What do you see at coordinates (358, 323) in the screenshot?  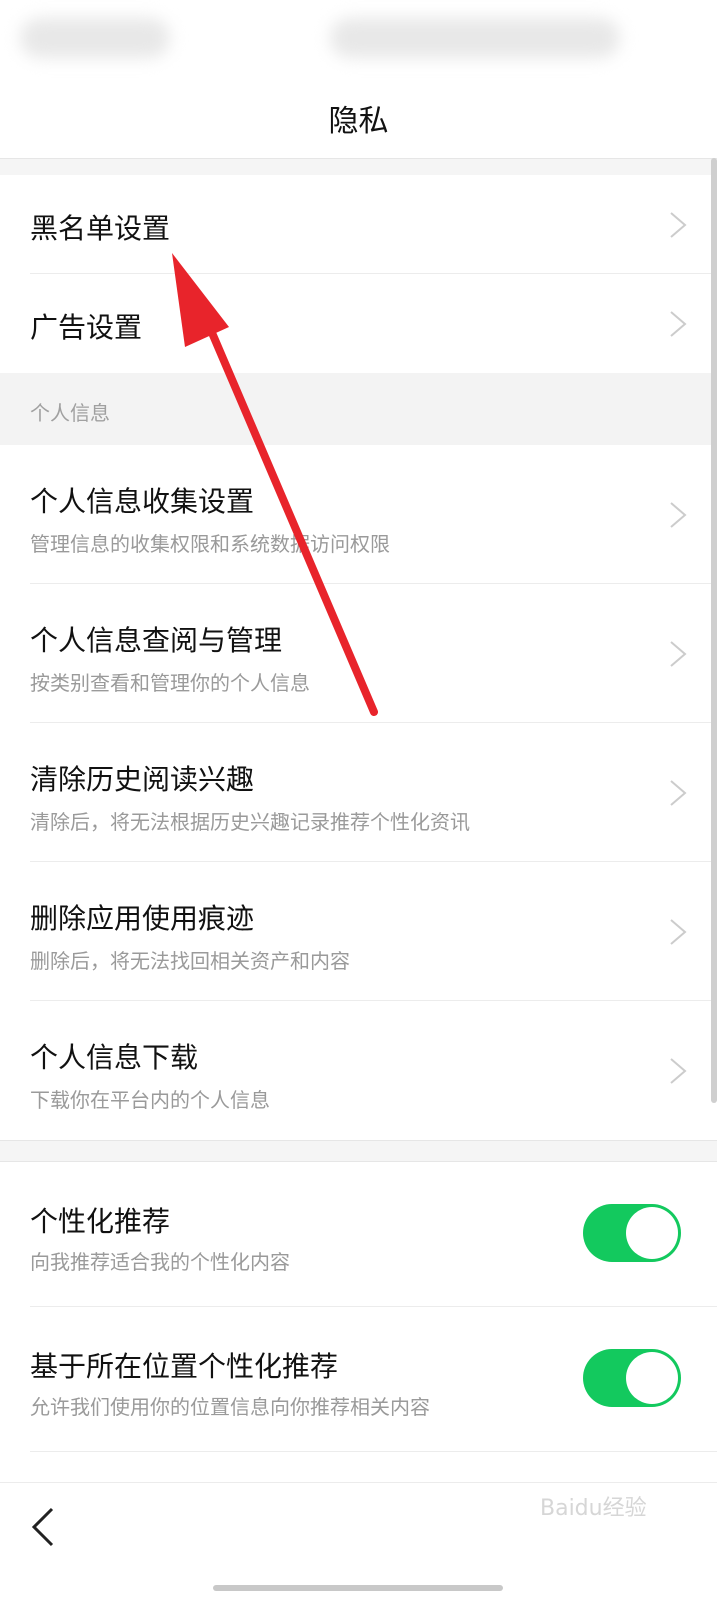 I see `settings-item-ads: 广告设置` at bounding box center [358, 323].